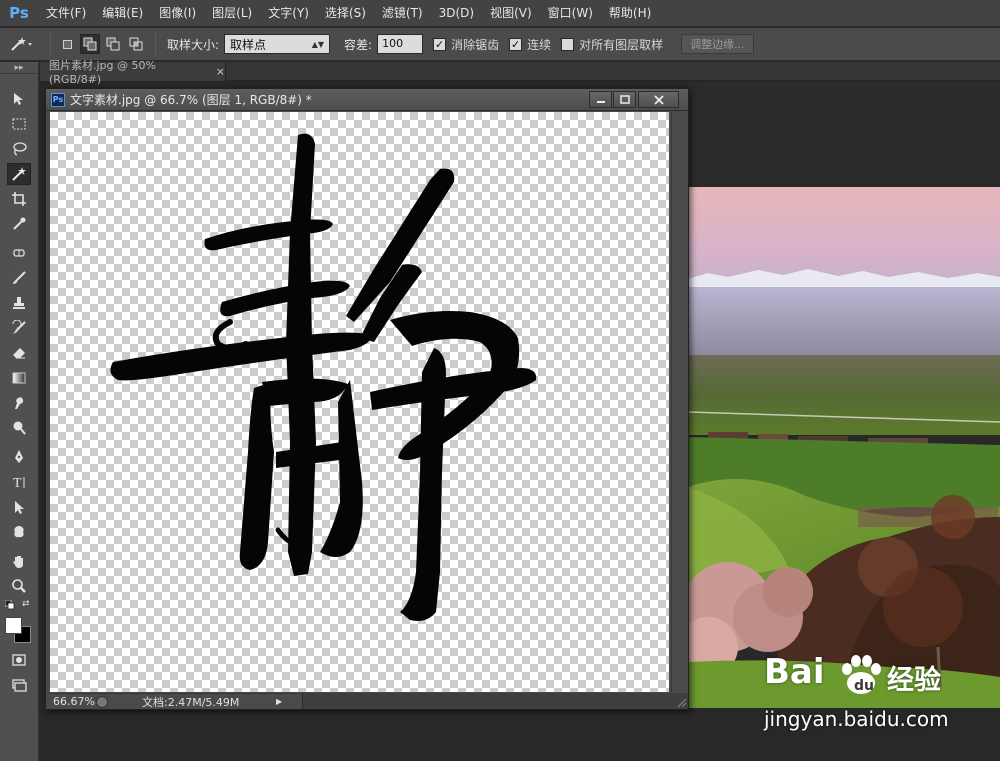  I want to click on menu-image: 图像(I), so click(177, 13).